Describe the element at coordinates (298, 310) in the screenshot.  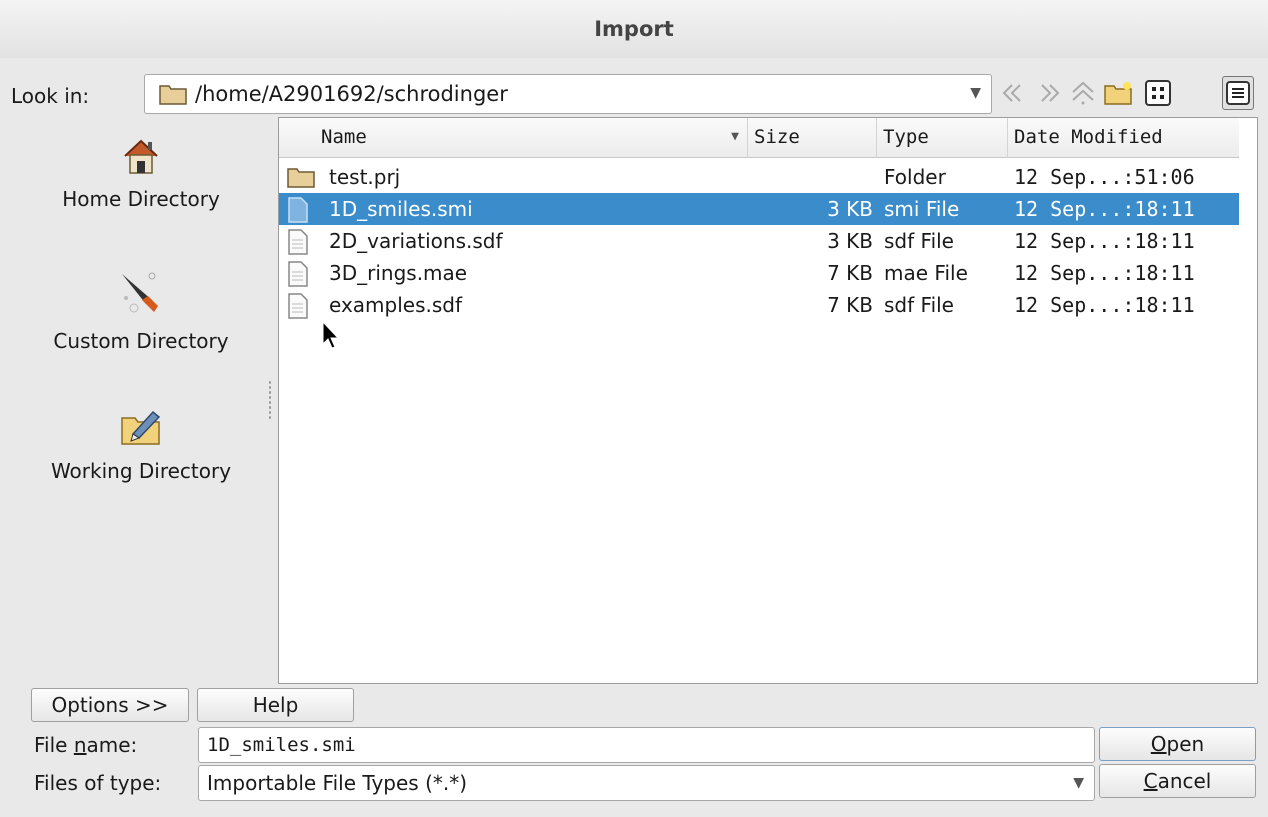
I see `file-icon` at that location.